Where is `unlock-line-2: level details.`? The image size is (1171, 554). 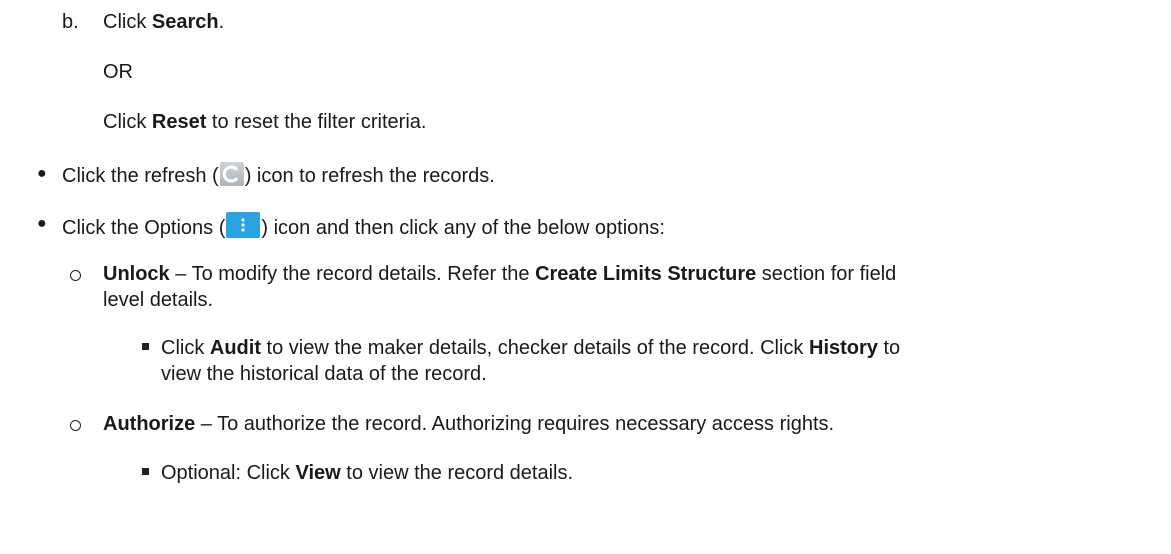 unlock-line-2: level details. is located at coordinates (158, 300).